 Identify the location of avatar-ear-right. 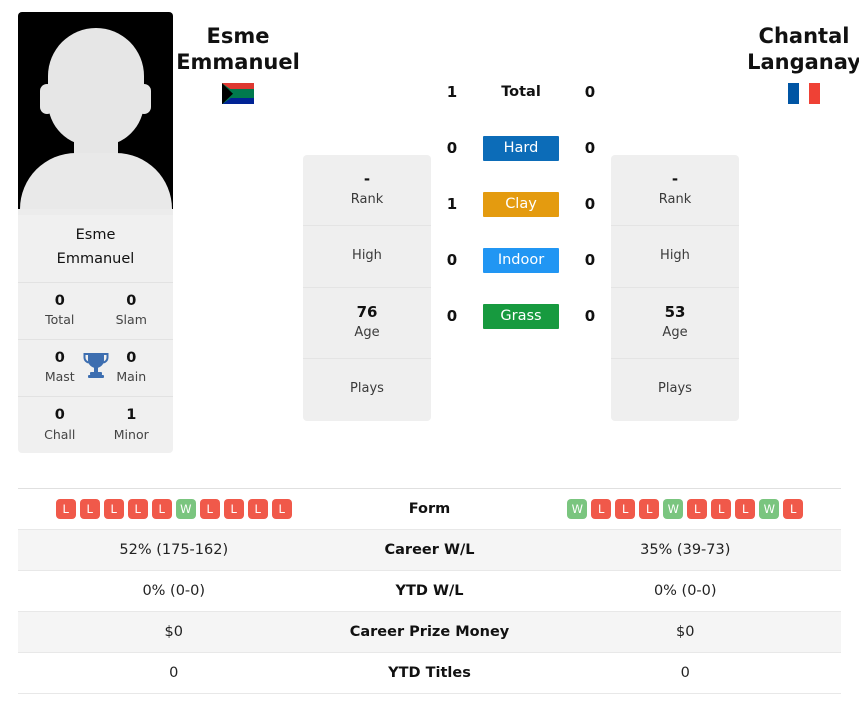
(144, 99).